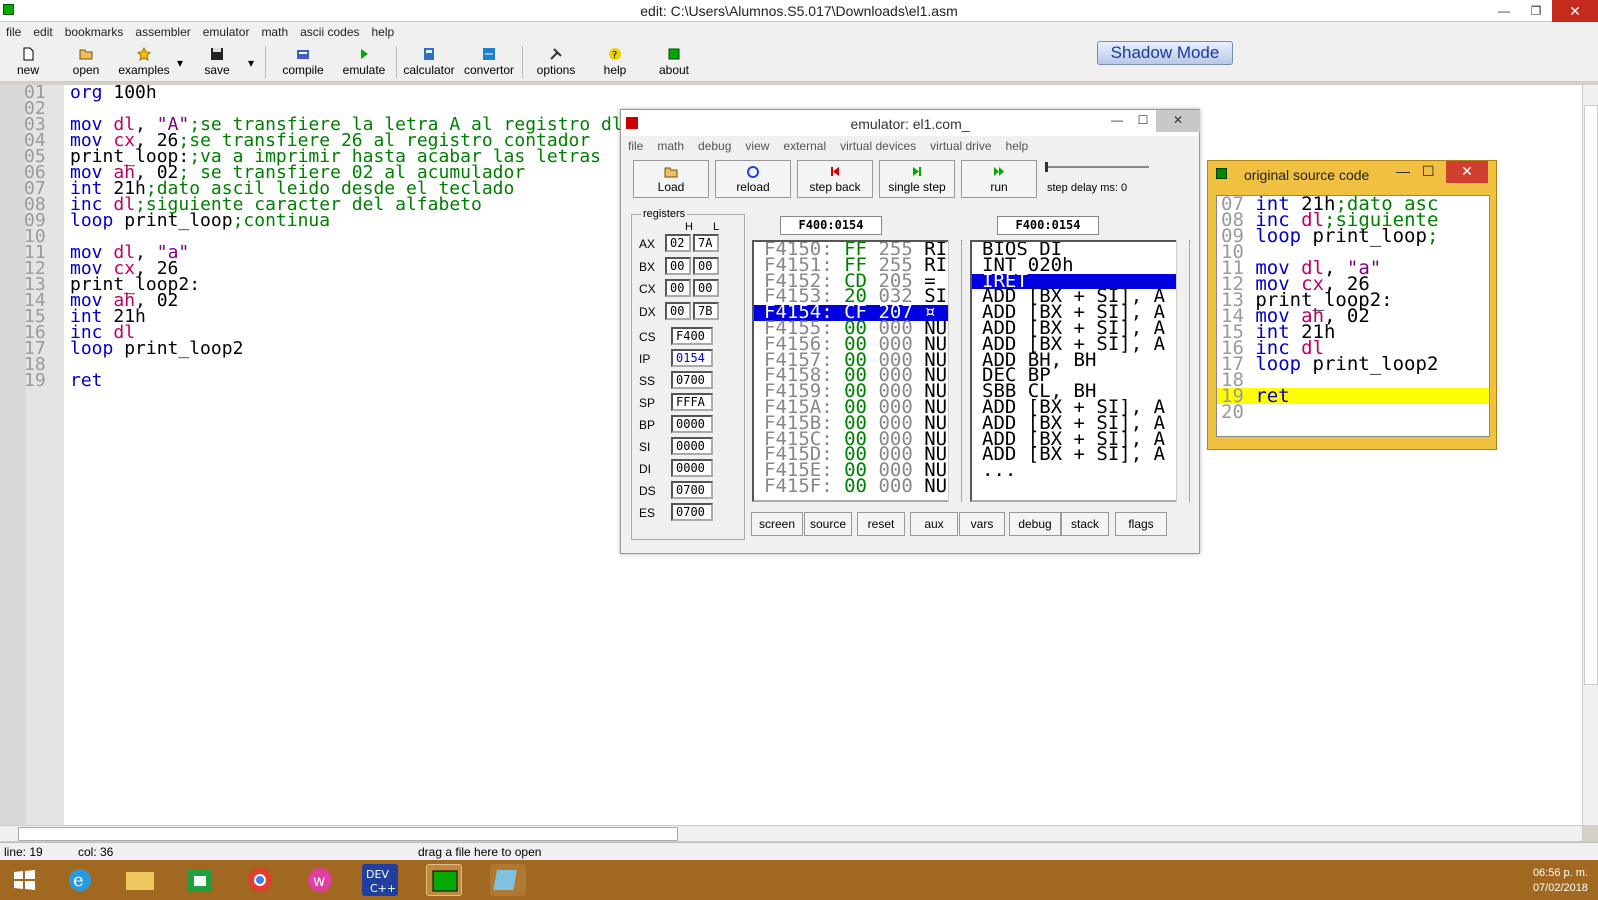  I want to click on horizontal-scrollbar, so click(791, 833).